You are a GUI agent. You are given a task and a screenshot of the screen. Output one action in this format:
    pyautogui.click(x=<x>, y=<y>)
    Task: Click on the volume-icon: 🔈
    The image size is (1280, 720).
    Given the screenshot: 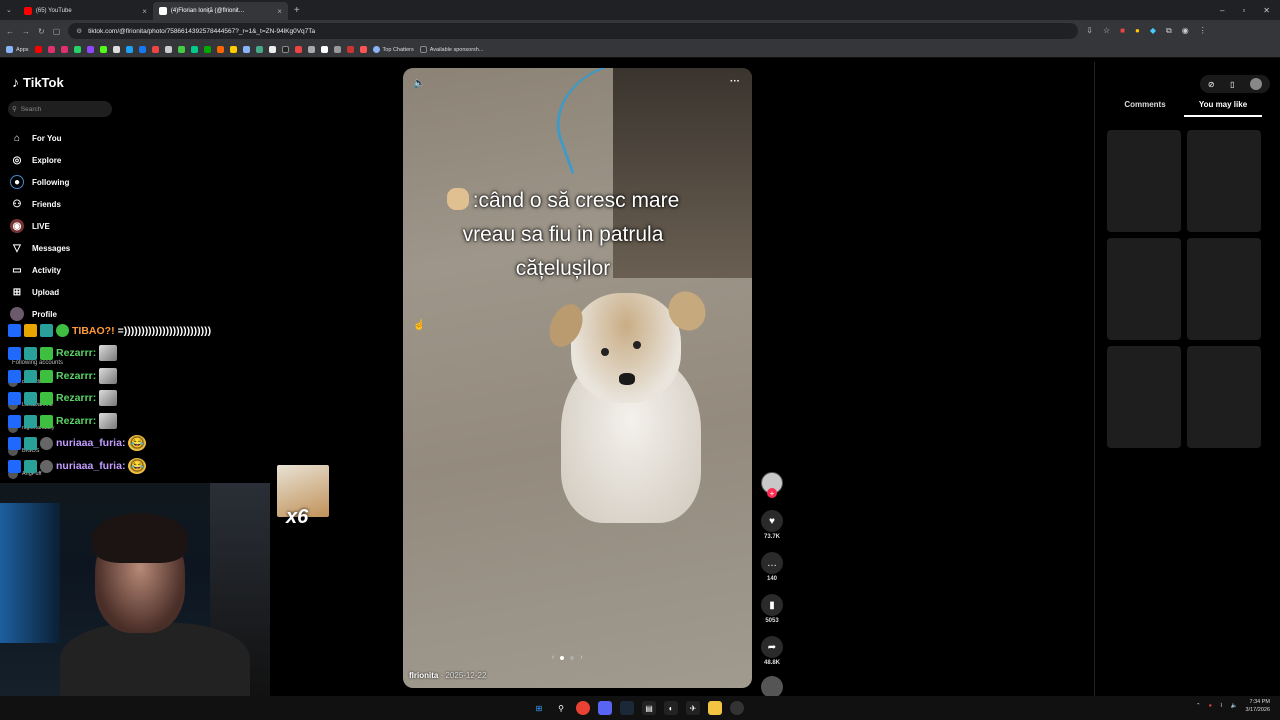 What is the action you would take?
    pyautogui.click(x=419, y=83)
    